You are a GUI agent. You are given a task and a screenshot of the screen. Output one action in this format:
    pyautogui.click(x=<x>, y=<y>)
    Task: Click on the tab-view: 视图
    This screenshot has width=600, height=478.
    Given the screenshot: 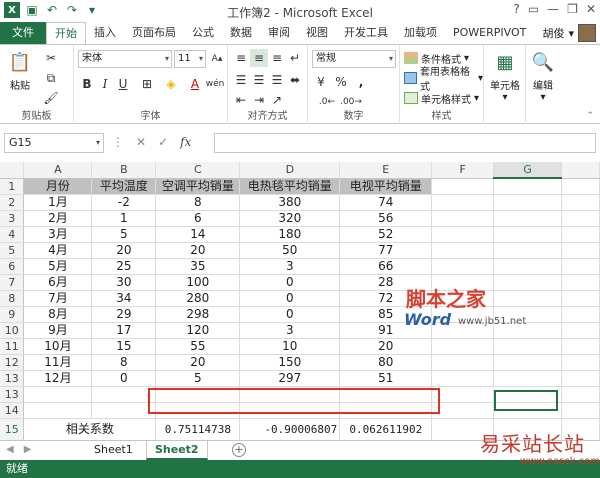 What is the action you would take?
    pyautogui.click(x=317, y=33)
    